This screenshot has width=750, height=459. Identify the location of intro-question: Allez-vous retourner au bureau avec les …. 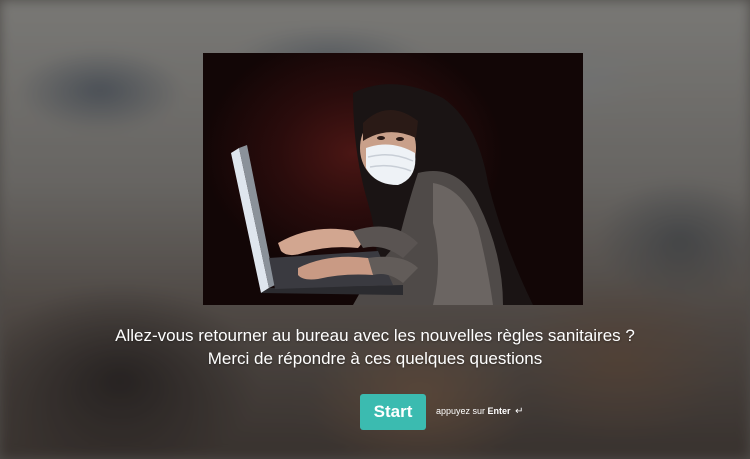
(375, 347).